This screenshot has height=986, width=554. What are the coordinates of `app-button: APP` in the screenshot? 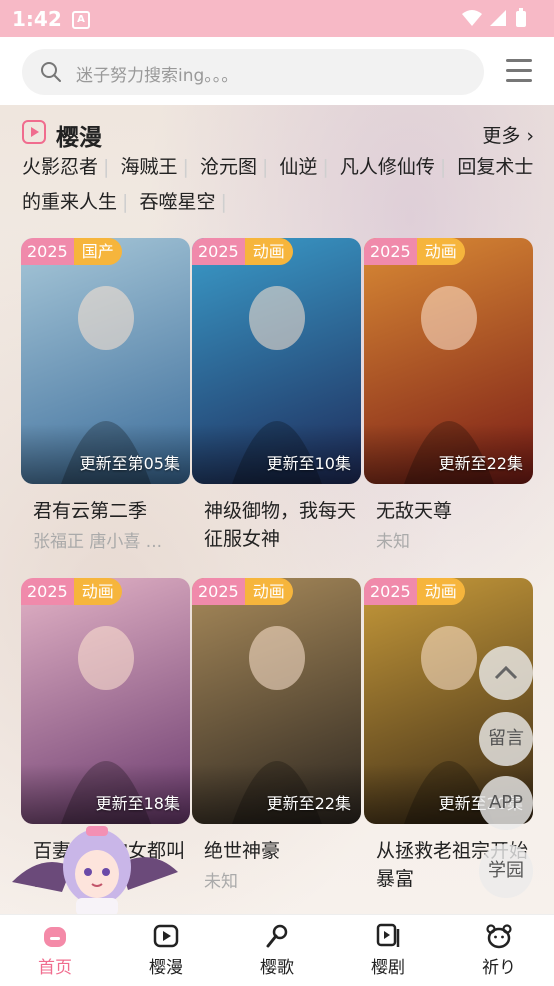 It's located at (506, 803).